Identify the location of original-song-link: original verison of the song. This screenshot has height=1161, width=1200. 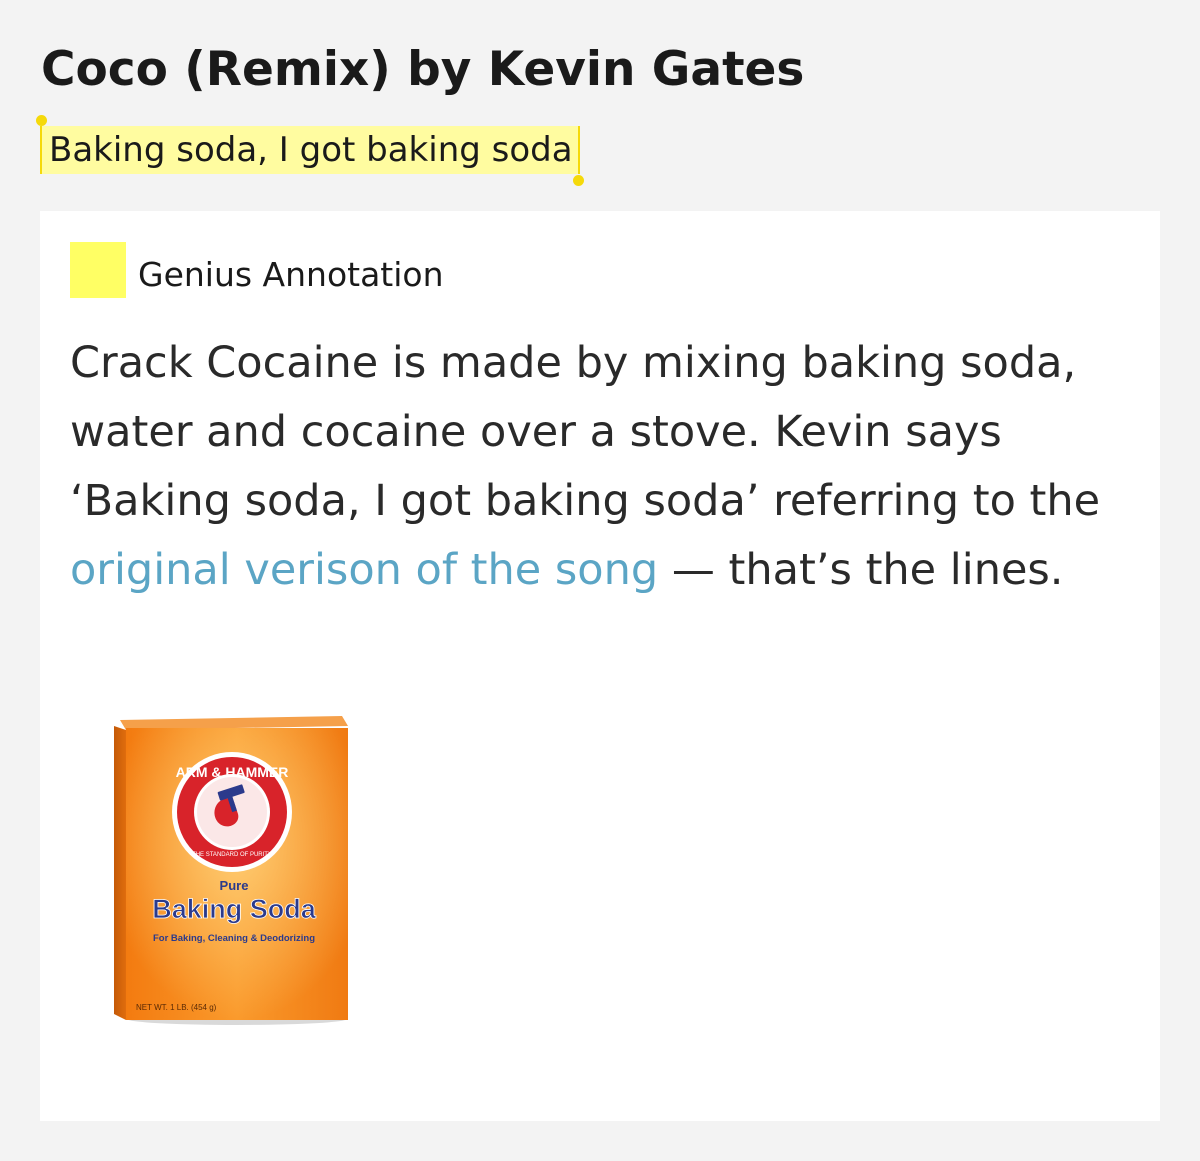
(364, 570).